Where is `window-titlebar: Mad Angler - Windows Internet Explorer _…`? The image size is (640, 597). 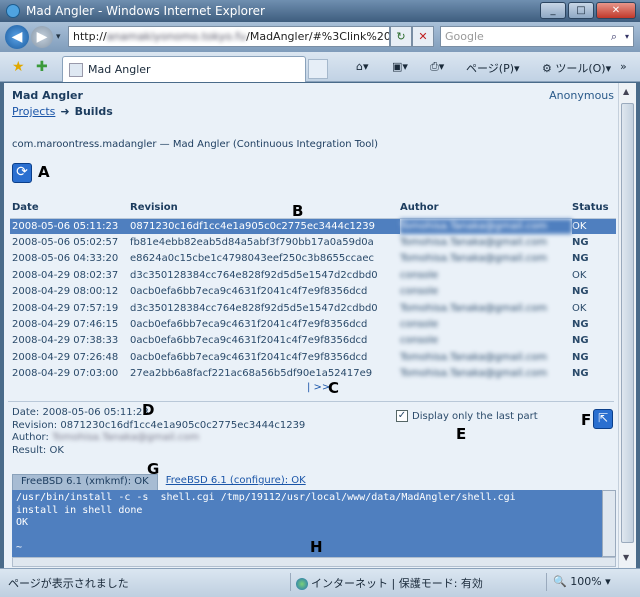 window-titlebar: Mad Angler - Windows Internet Explorer _… is located at coordinates (320, 11).